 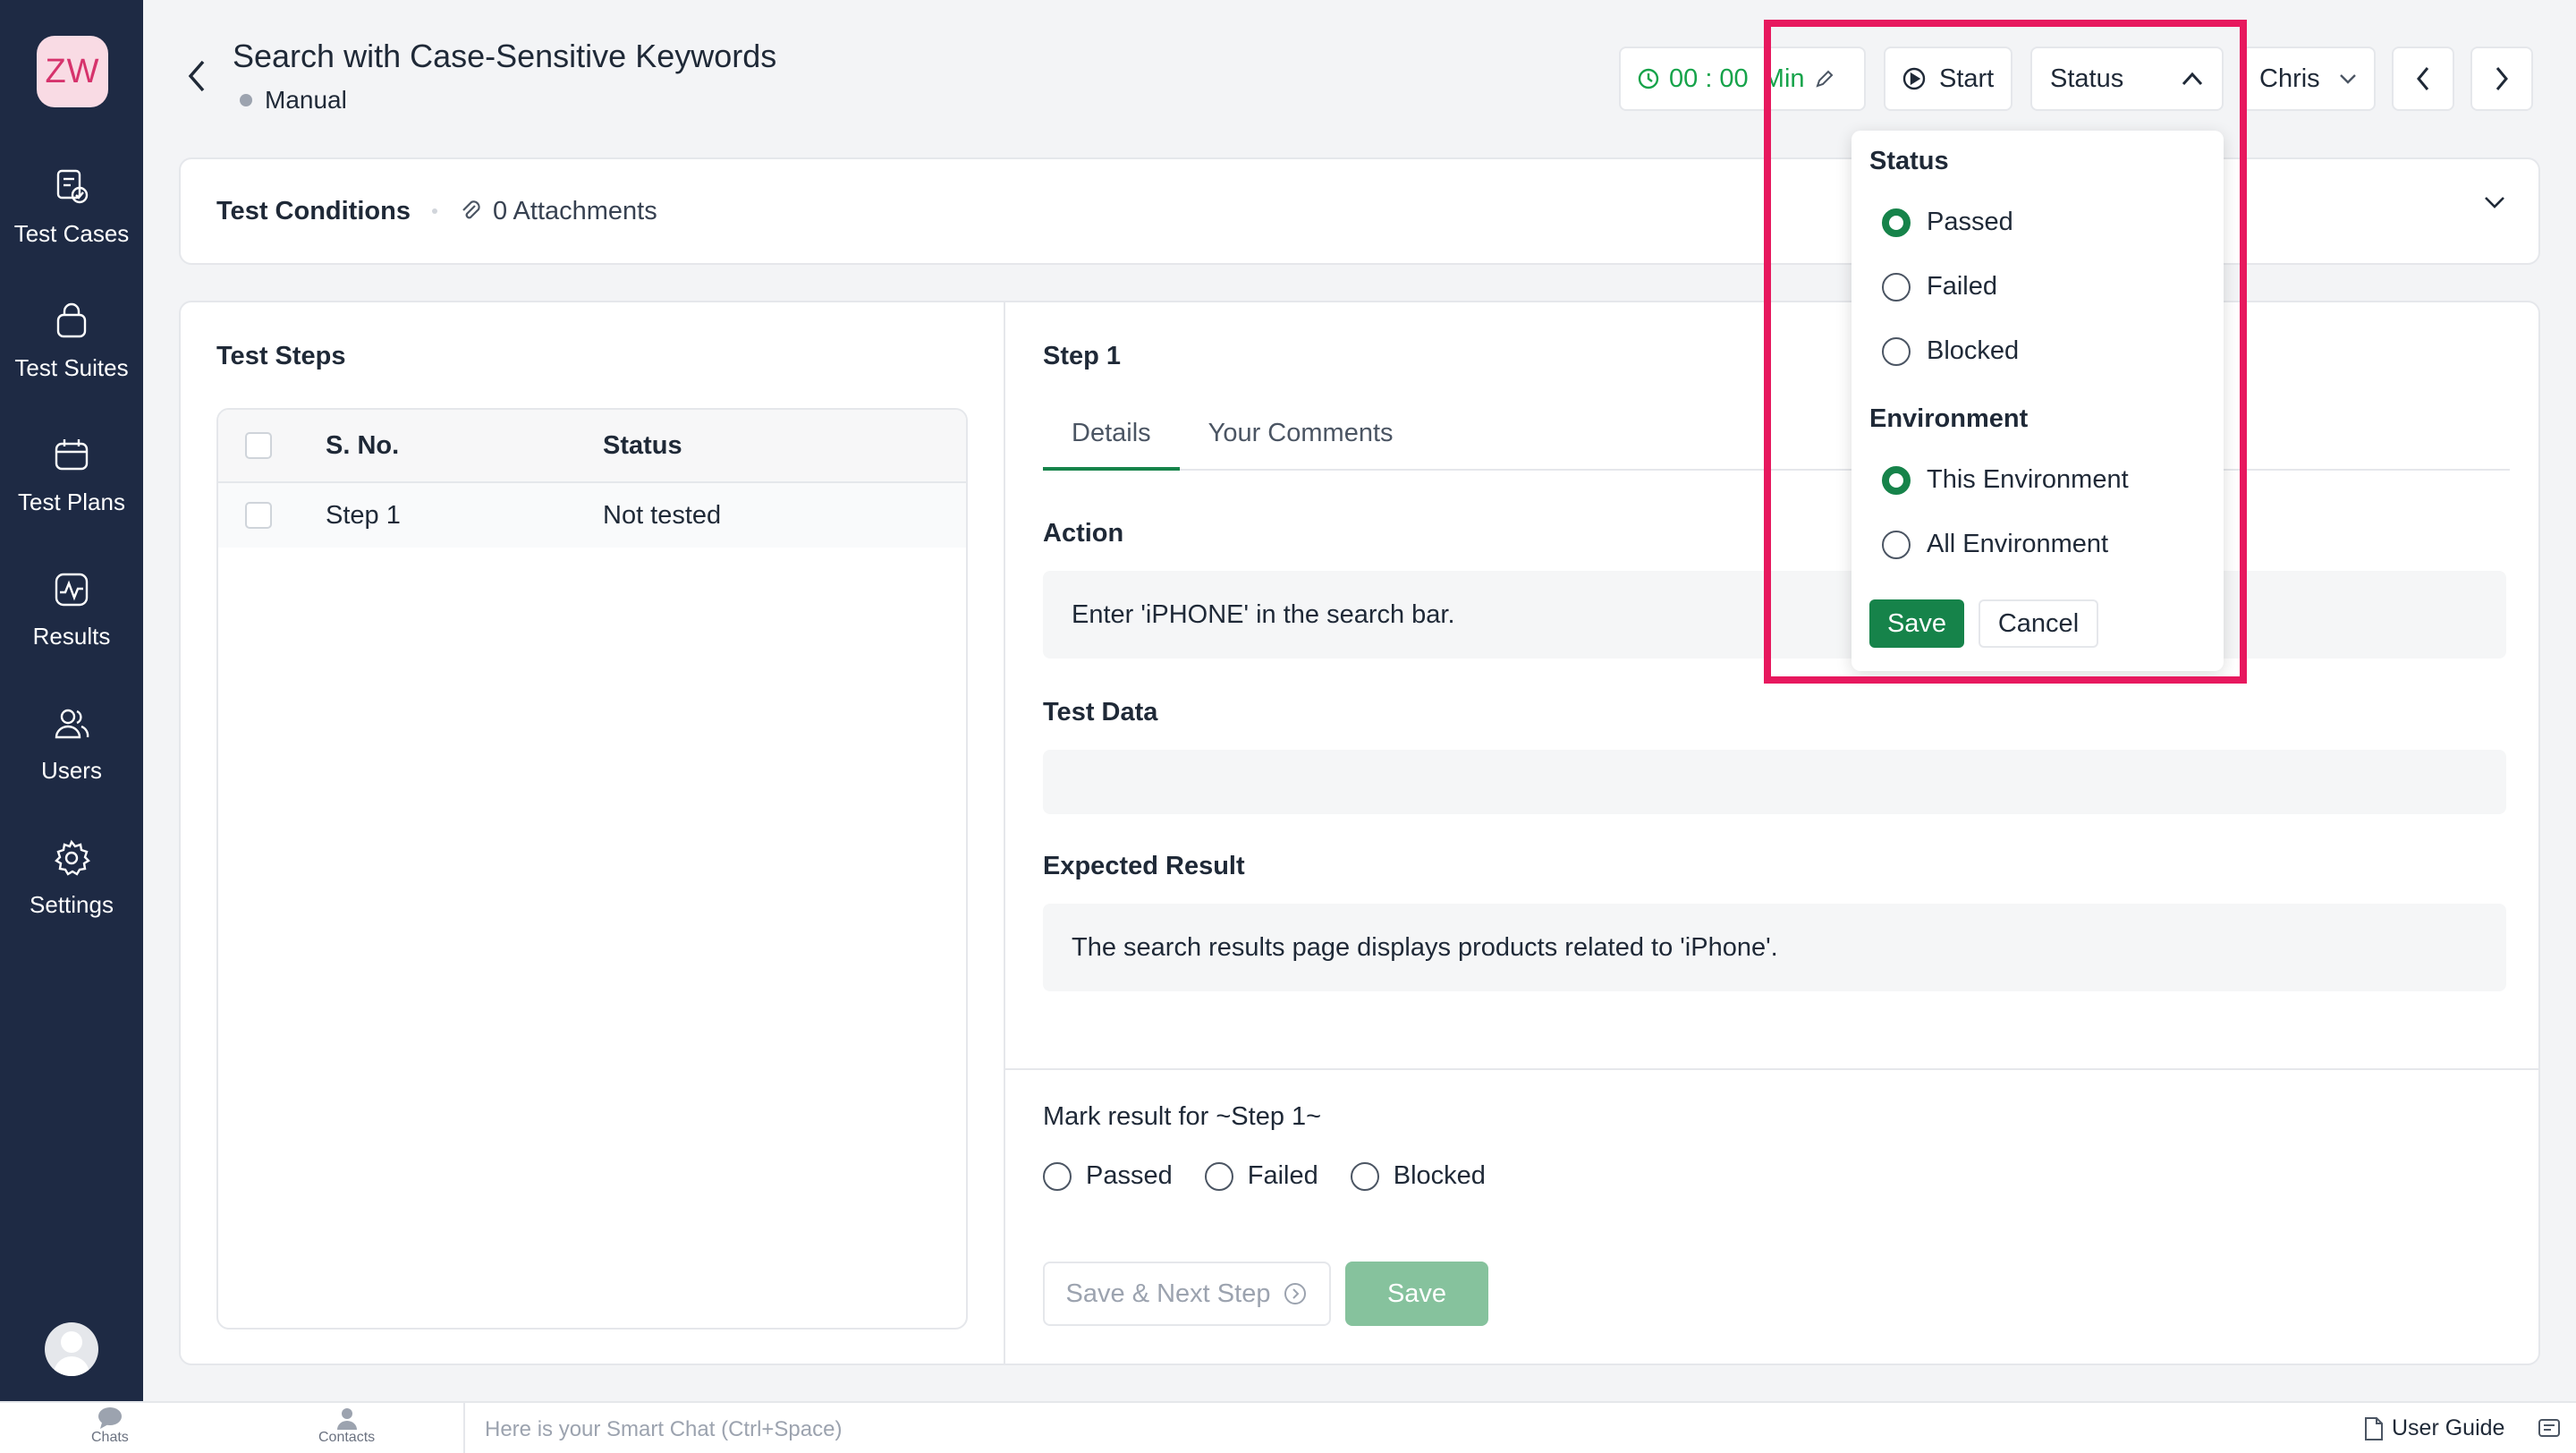 What do you see at coordinates (306, 100) in the screenshot?
I see `test-type-label: Manual` at bounding box center [306, 100].